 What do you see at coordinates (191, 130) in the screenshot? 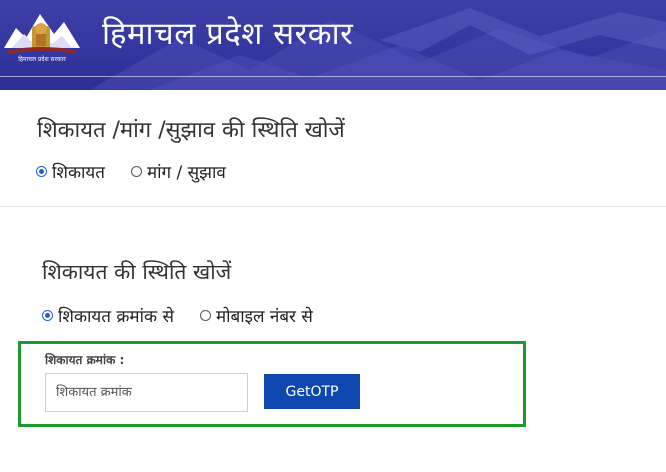
I see `status-search-heading: शिकायत /मांग /सुझाव की स्थिति खोजें` at bounding box center [191, 130].